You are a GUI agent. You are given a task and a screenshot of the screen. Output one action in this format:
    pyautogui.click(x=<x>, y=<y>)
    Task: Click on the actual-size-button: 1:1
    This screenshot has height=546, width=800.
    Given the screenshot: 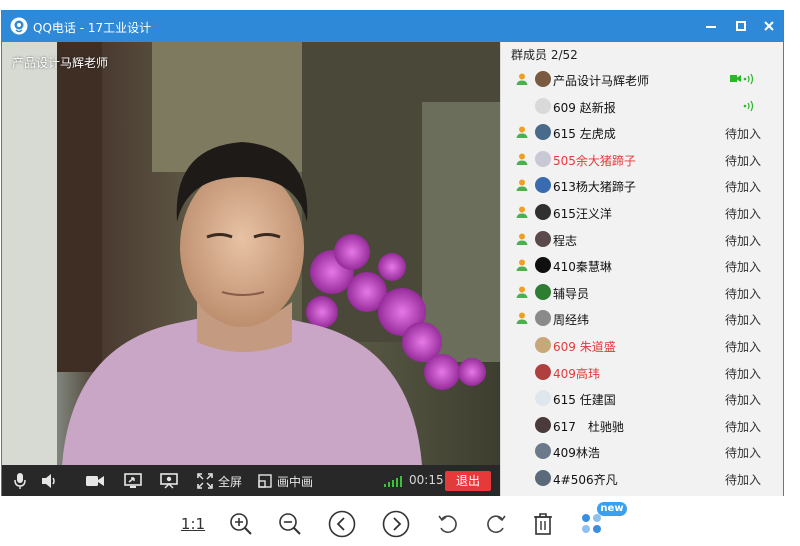 What is the action you would take?
    pyautogui.click(x=193, y=524)
    